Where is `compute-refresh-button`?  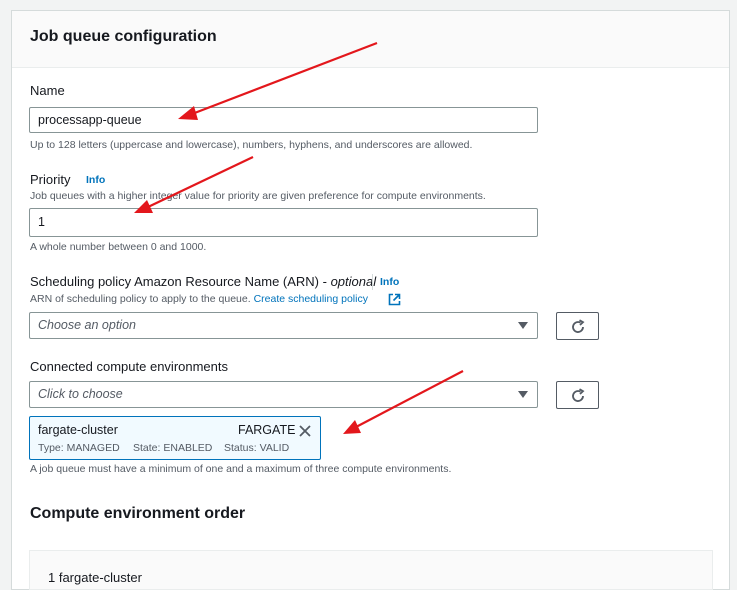
compute-refresh-button is located at coordinates (577, 395).